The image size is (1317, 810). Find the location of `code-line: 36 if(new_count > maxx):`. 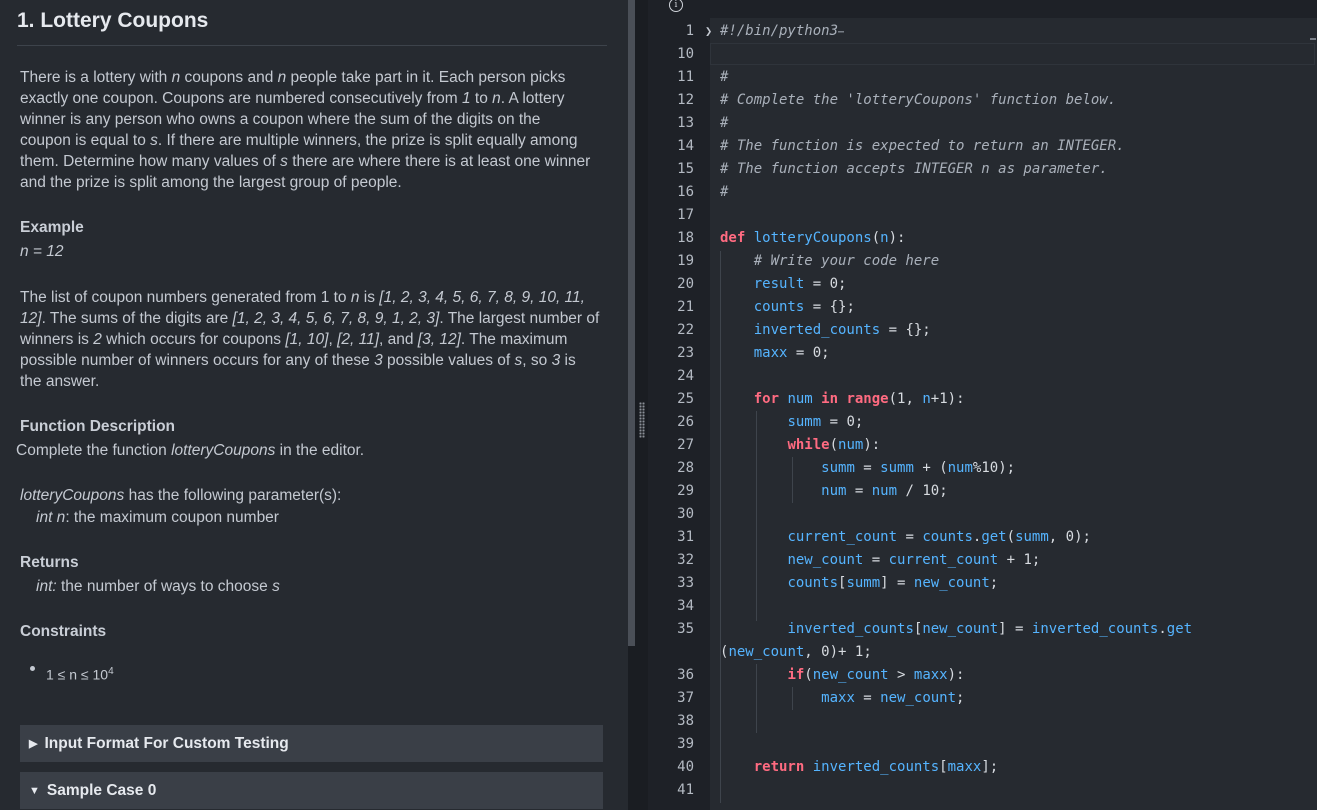

code-line: 36 if(new_count > maxx): is located at coordinates (982, 675).